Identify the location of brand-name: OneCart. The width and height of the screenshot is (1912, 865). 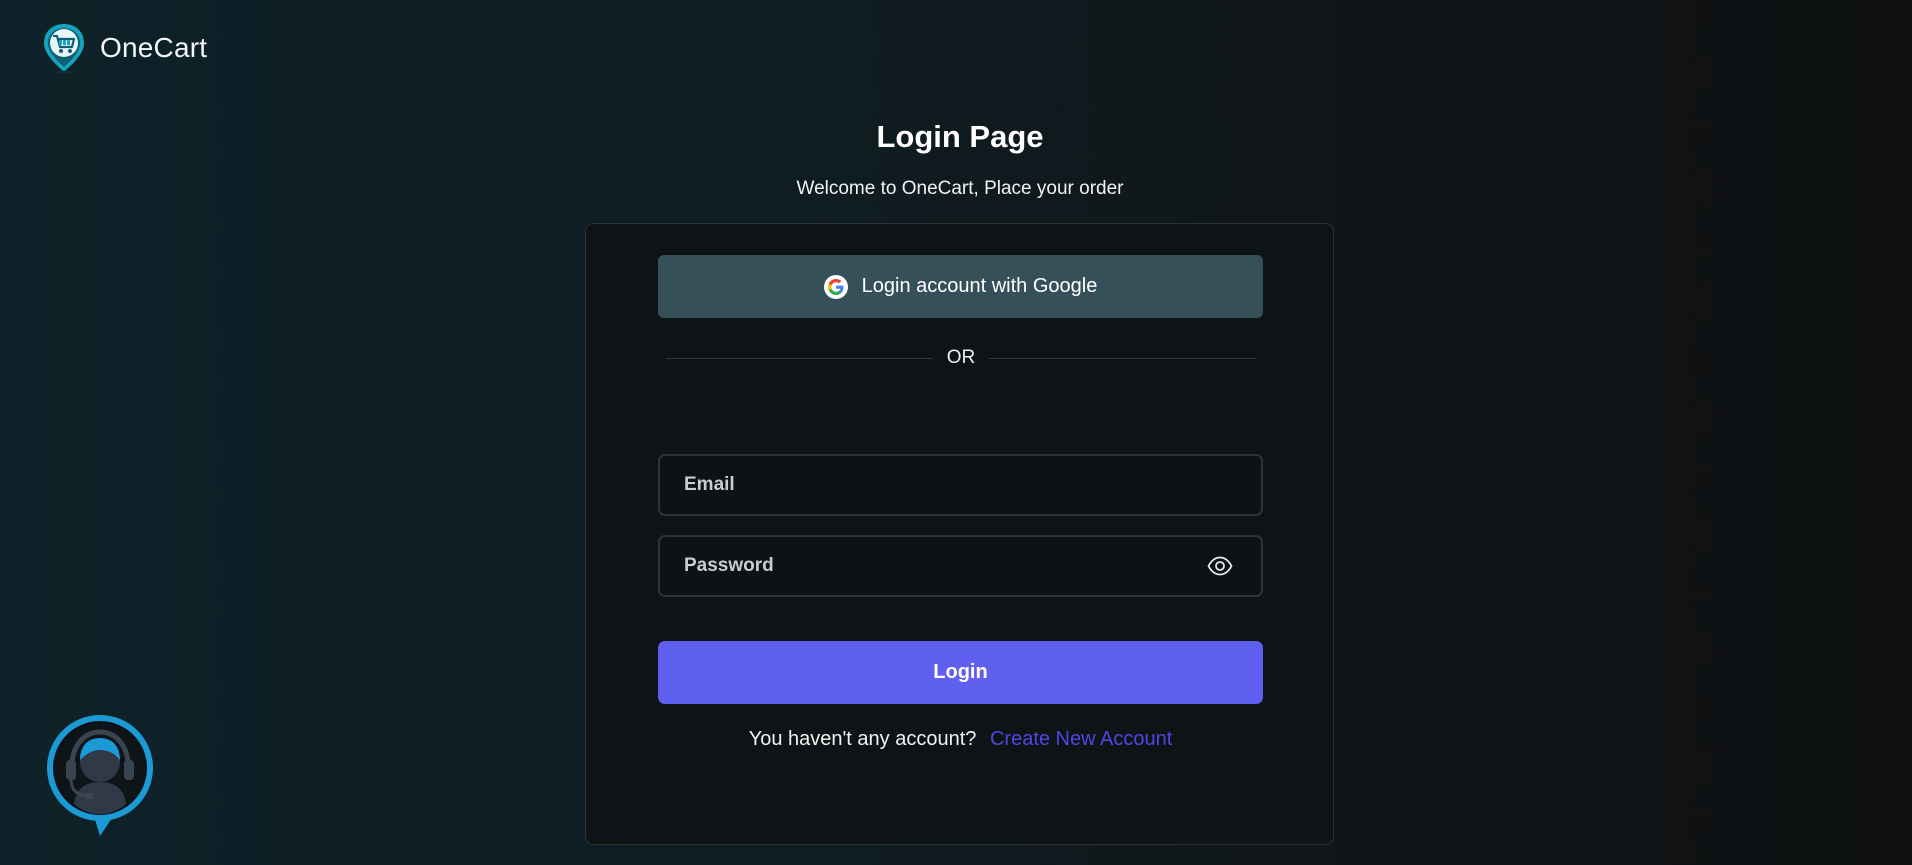
(154, 47).